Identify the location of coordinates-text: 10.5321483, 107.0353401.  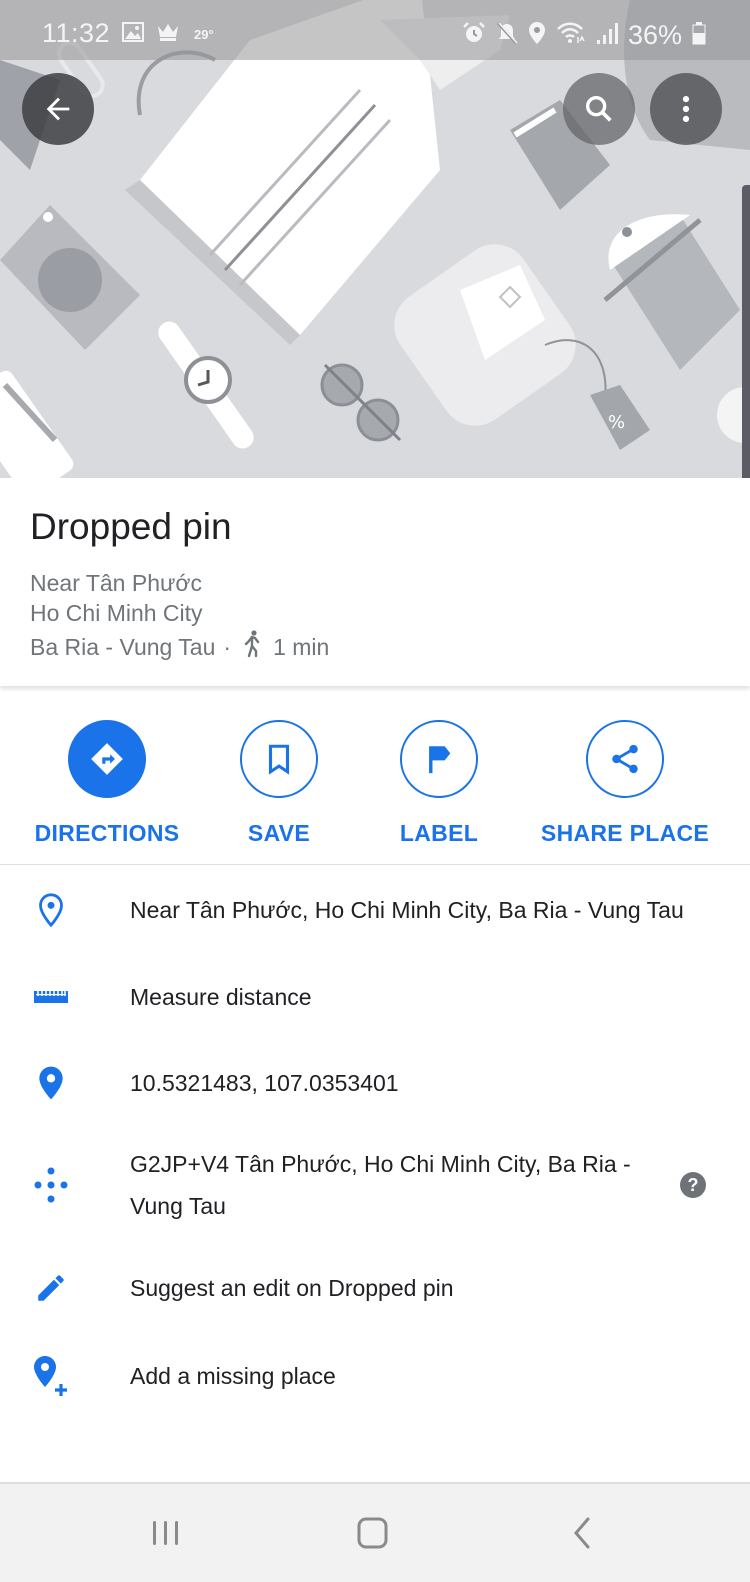
(264, 1083).